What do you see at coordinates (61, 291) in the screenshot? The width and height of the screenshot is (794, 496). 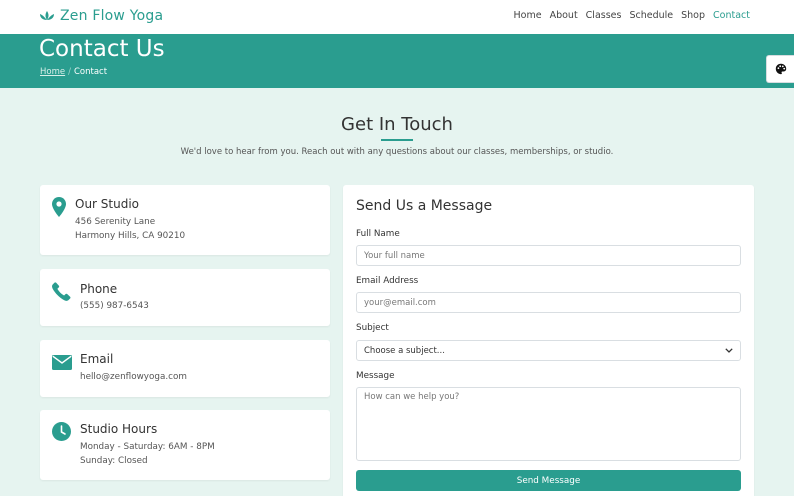 I see `phone-icon` at bounding box center [61, 291].